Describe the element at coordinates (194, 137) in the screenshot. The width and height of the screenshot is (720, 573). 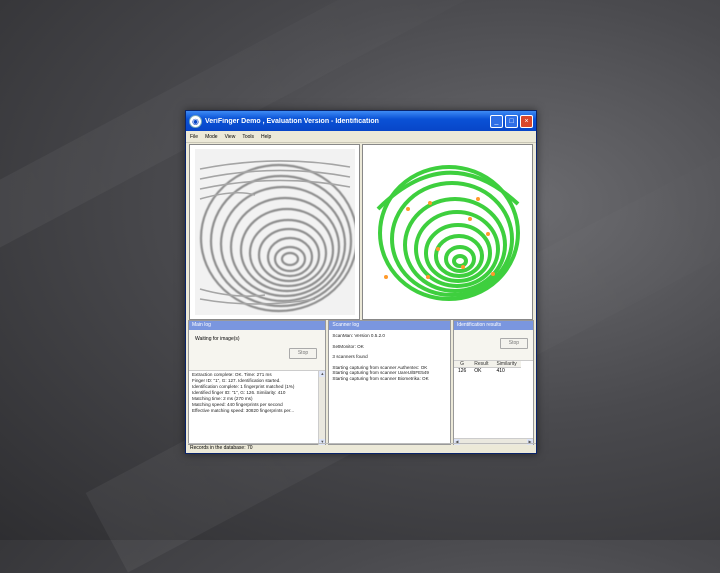
I see `menu-file: File` at that location.